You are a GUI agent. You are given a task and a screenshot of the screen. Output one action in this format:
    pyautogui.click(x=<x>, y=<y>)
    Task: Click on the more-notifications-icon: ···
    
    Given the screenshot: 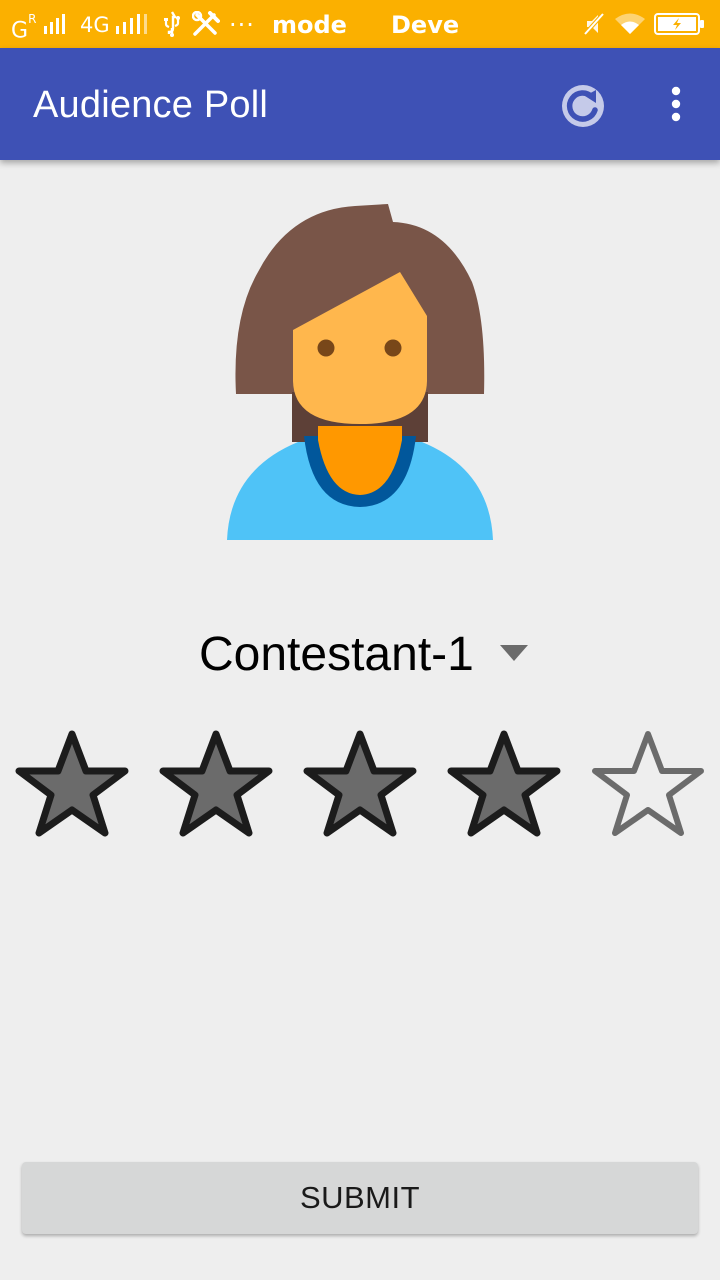 What is the action you would take?
    pyautogui.click(x=242, y=25)
    